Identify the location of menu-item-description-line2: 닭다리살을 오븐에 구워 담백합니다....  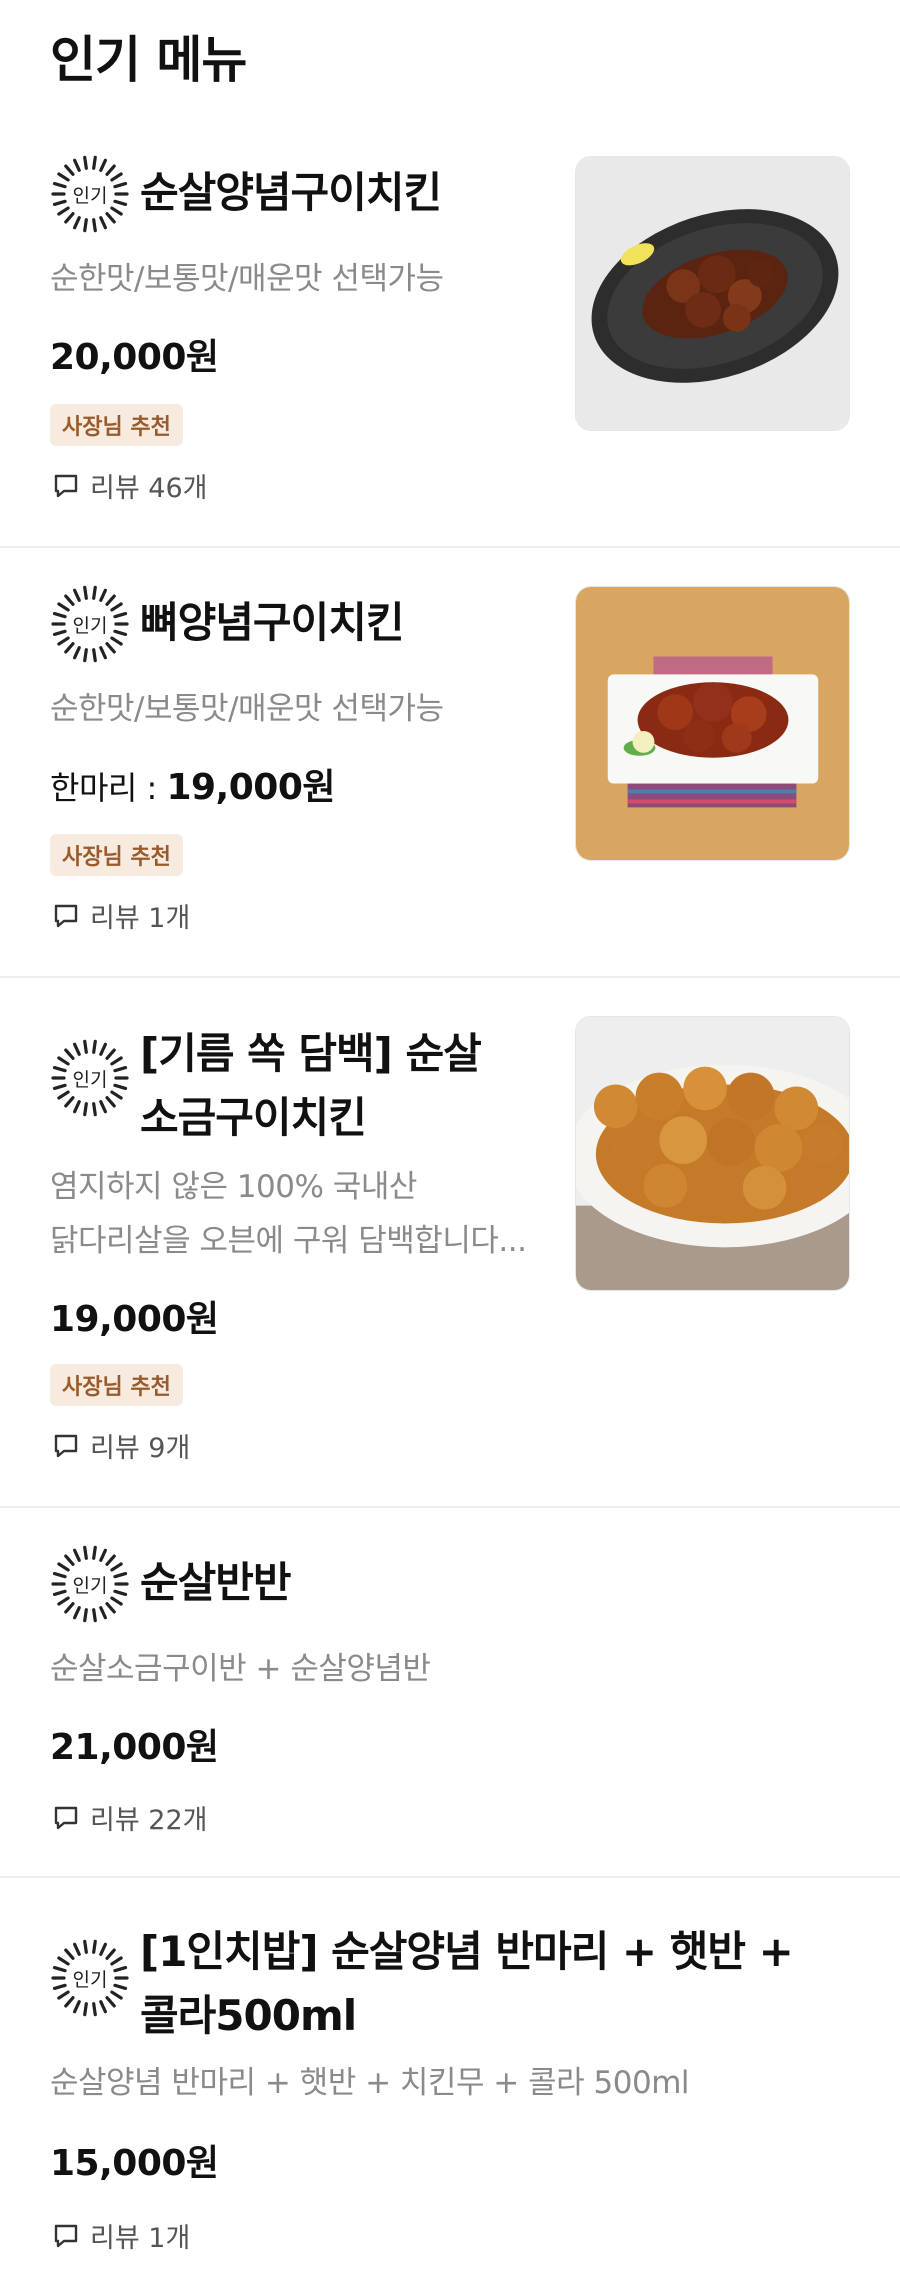
(288, 1241).